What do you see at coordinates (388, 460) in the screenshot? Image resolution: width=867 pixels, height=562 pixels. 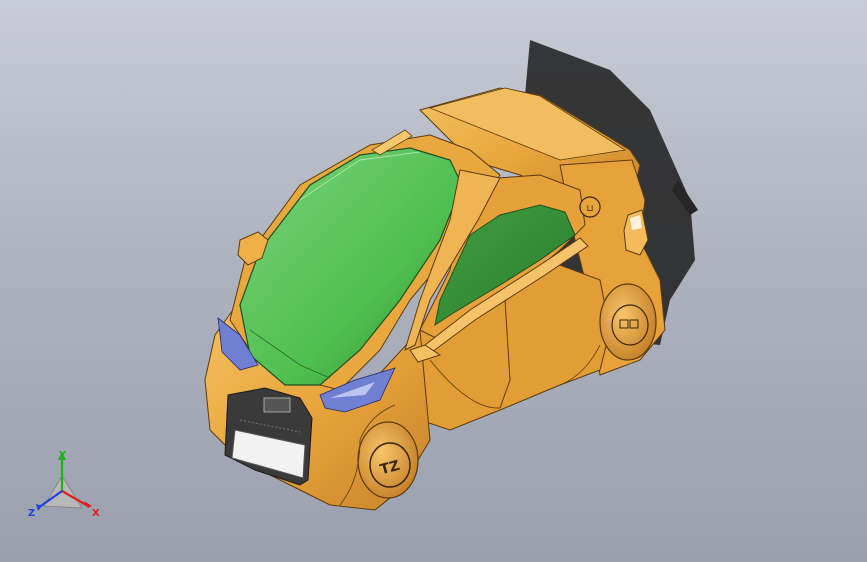 I see `front-wheel: TZ` at bounding box center [388, 460].